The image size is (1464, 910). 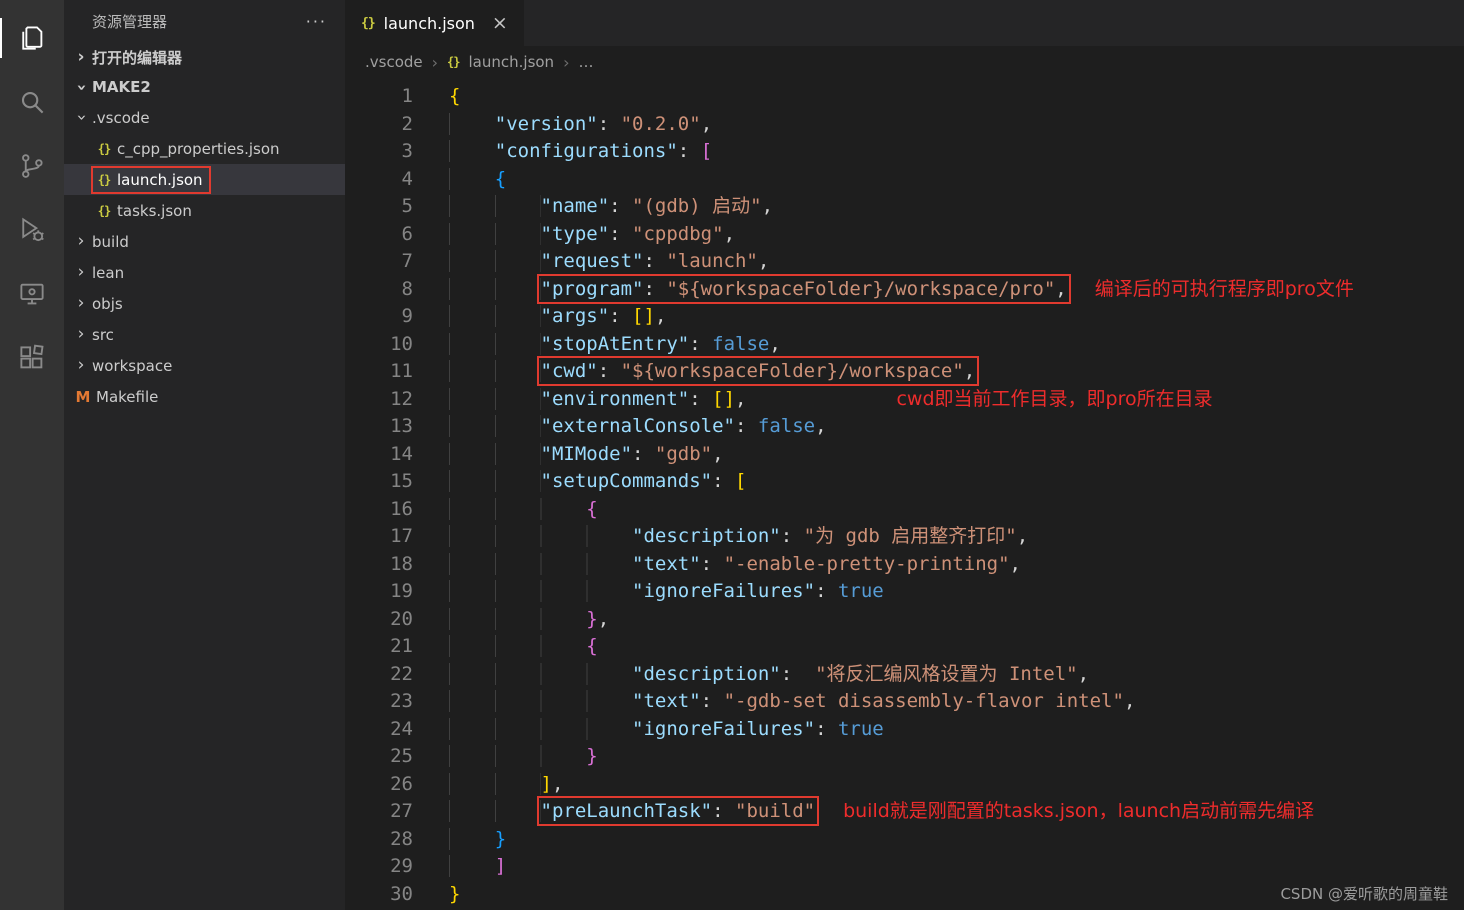 What do you see at coordinates (114, 118) in the screenshot?
I see `tree-item-content: › .vscode` at bounding box center [114, 118].